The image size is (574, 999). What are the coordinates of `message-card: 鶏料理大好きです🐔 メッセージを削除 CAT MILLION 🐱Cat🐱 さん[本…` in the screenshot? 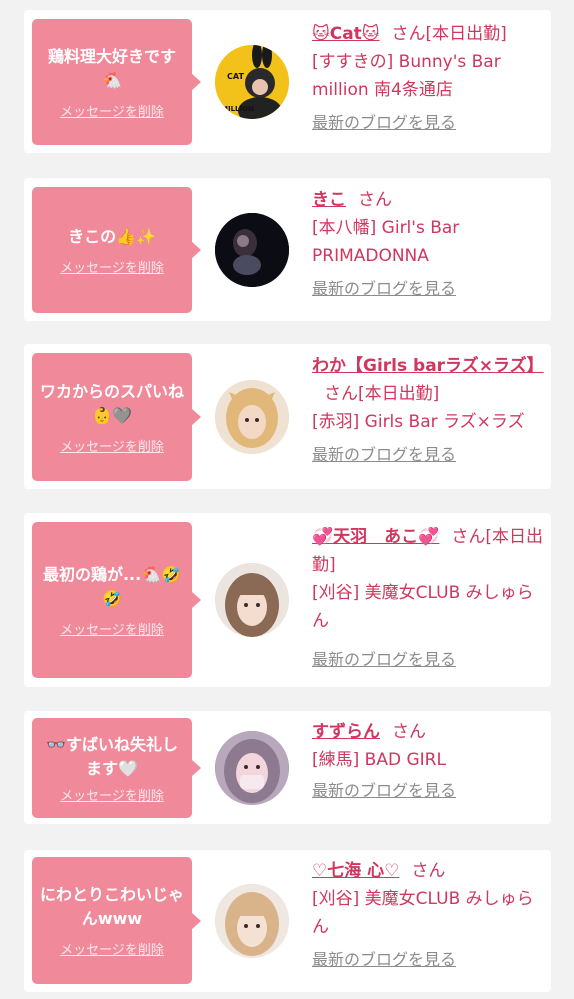 It's located at (287, 81).